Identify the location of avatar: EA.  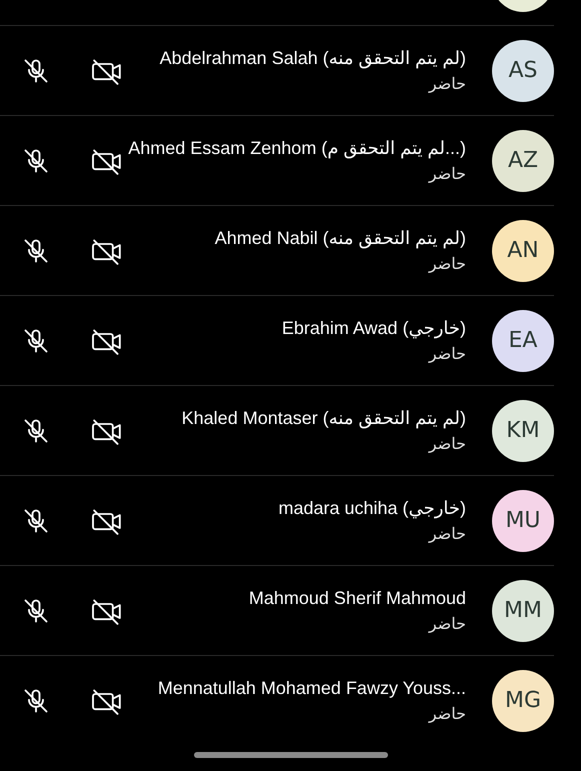
(523, 341).